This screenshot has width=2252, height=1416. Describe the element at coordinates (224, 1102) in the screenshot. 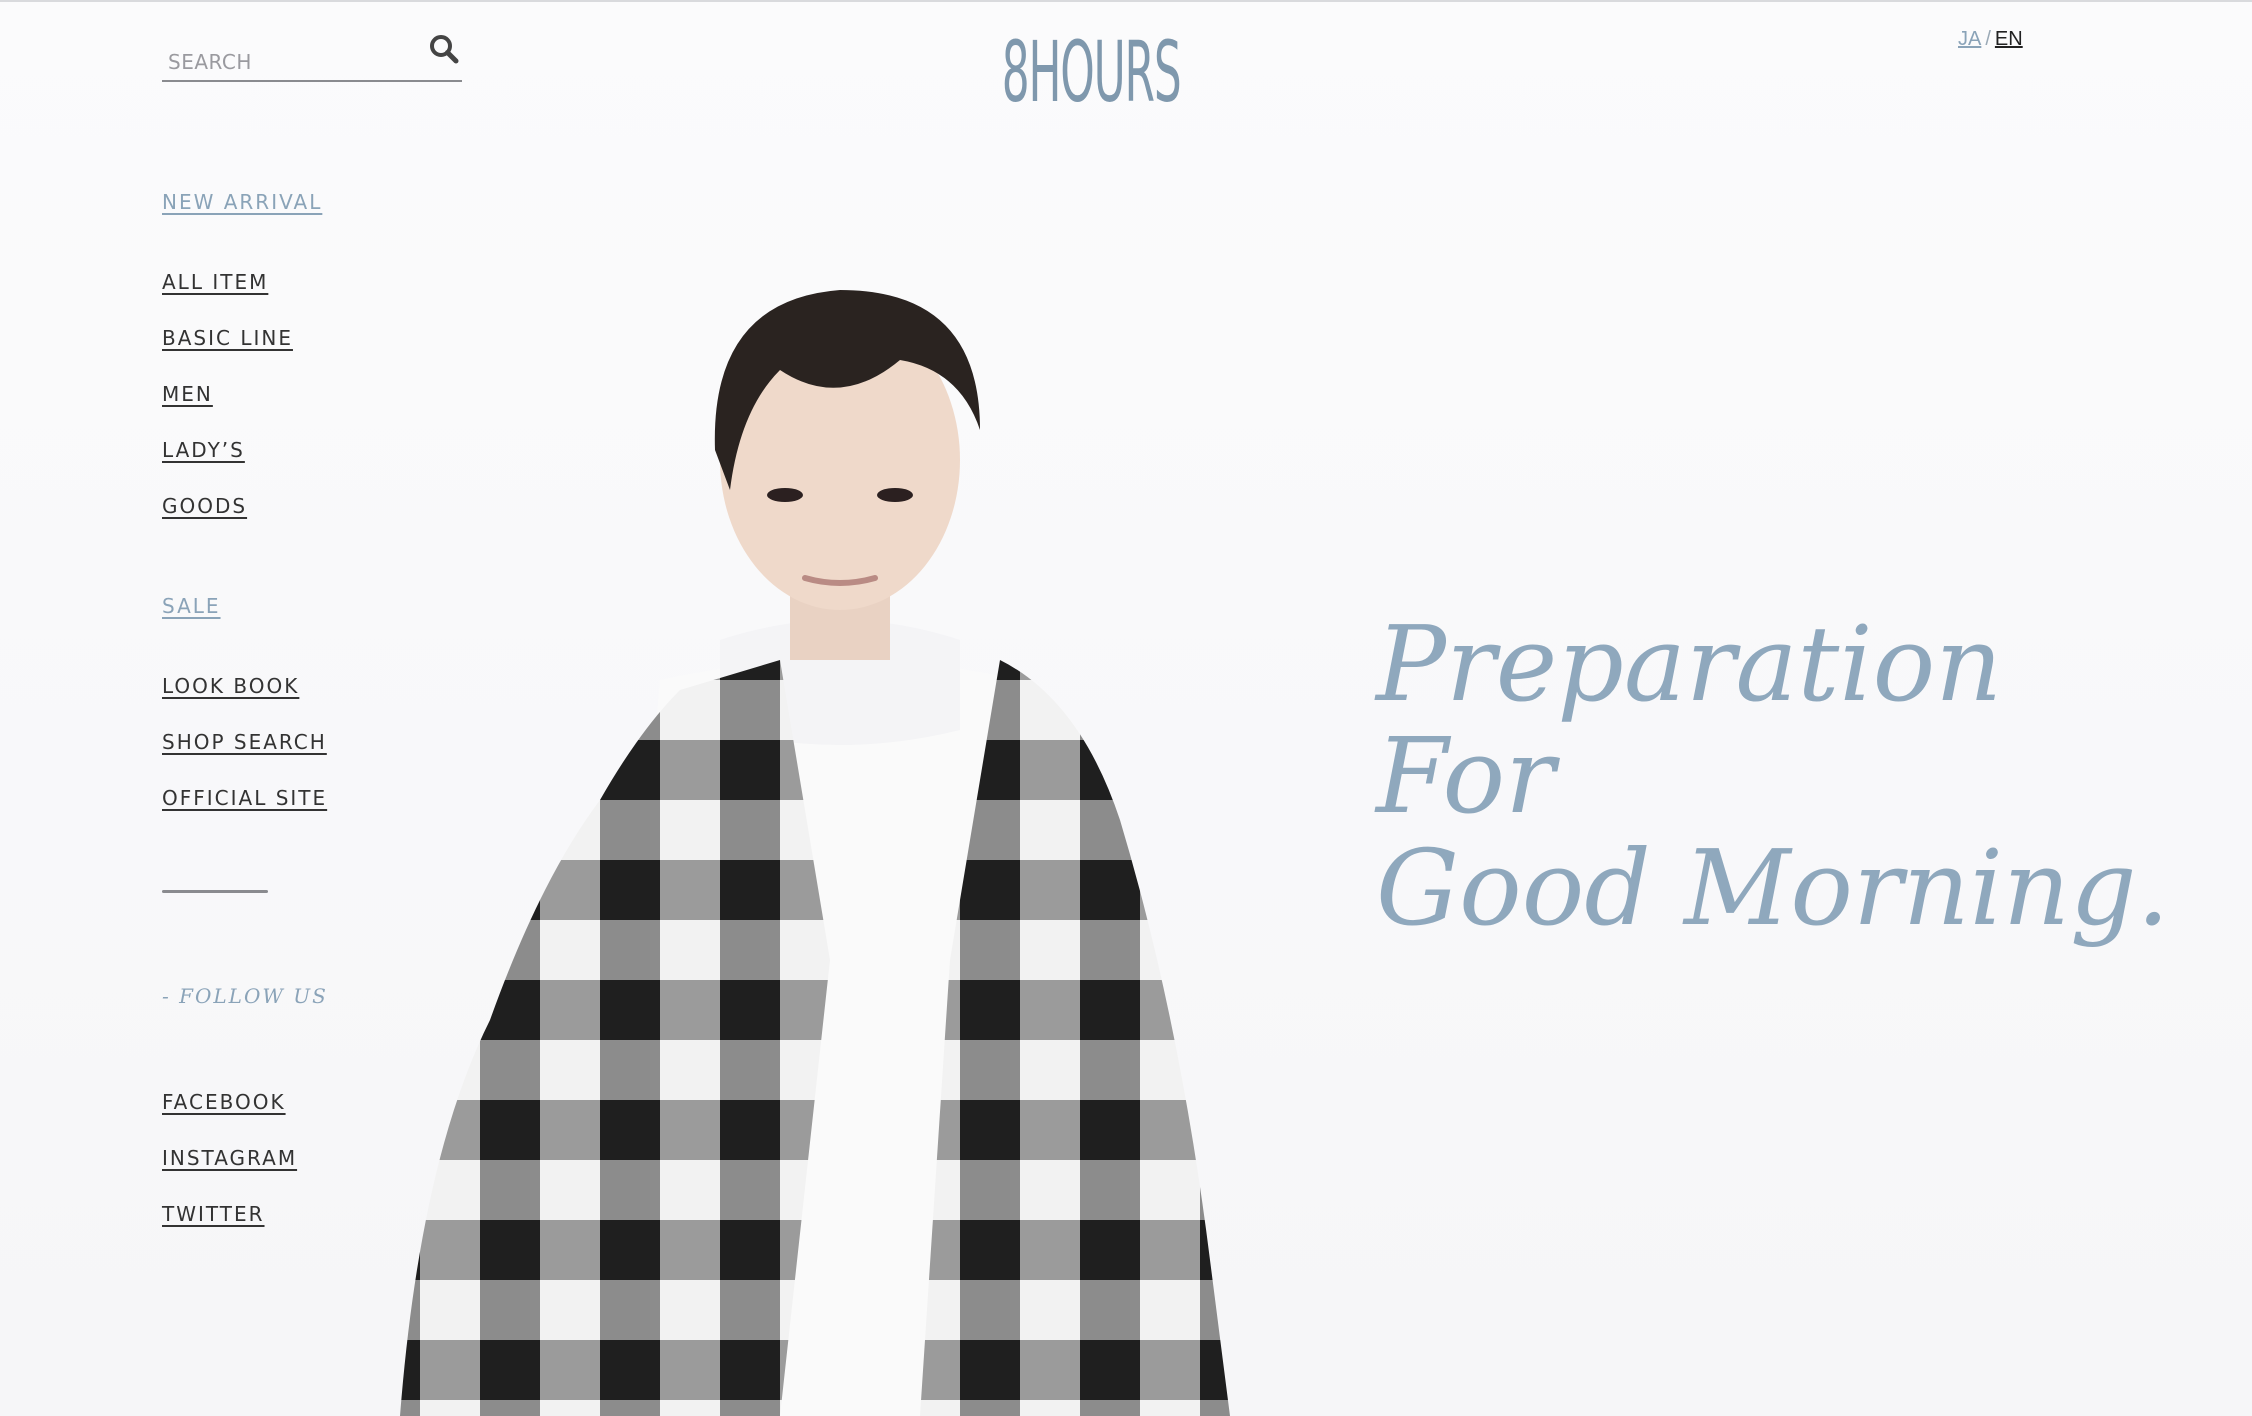

I see `social-facebook-link: FACEBOOK` at that location.